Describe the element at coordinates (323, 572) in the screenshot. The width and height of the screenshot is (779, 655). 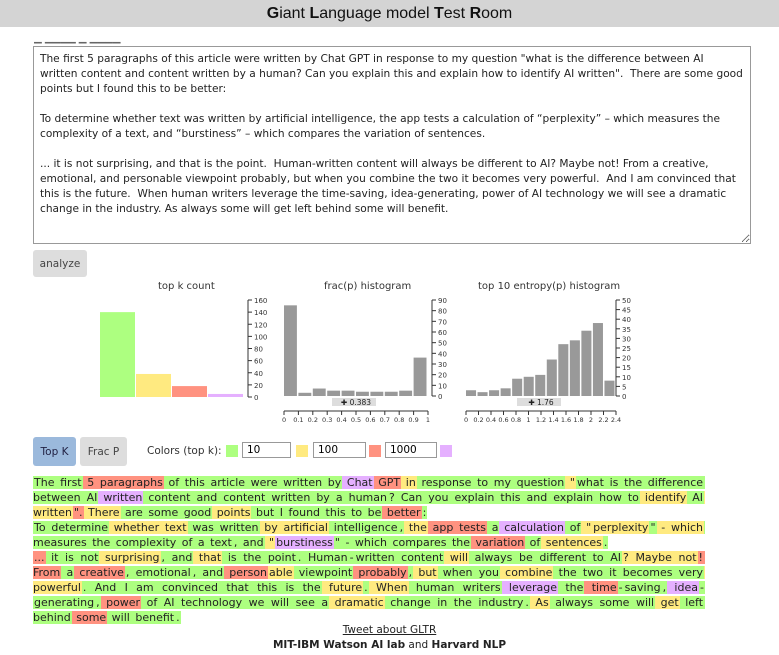
I see `token: viewpoint` at that location.